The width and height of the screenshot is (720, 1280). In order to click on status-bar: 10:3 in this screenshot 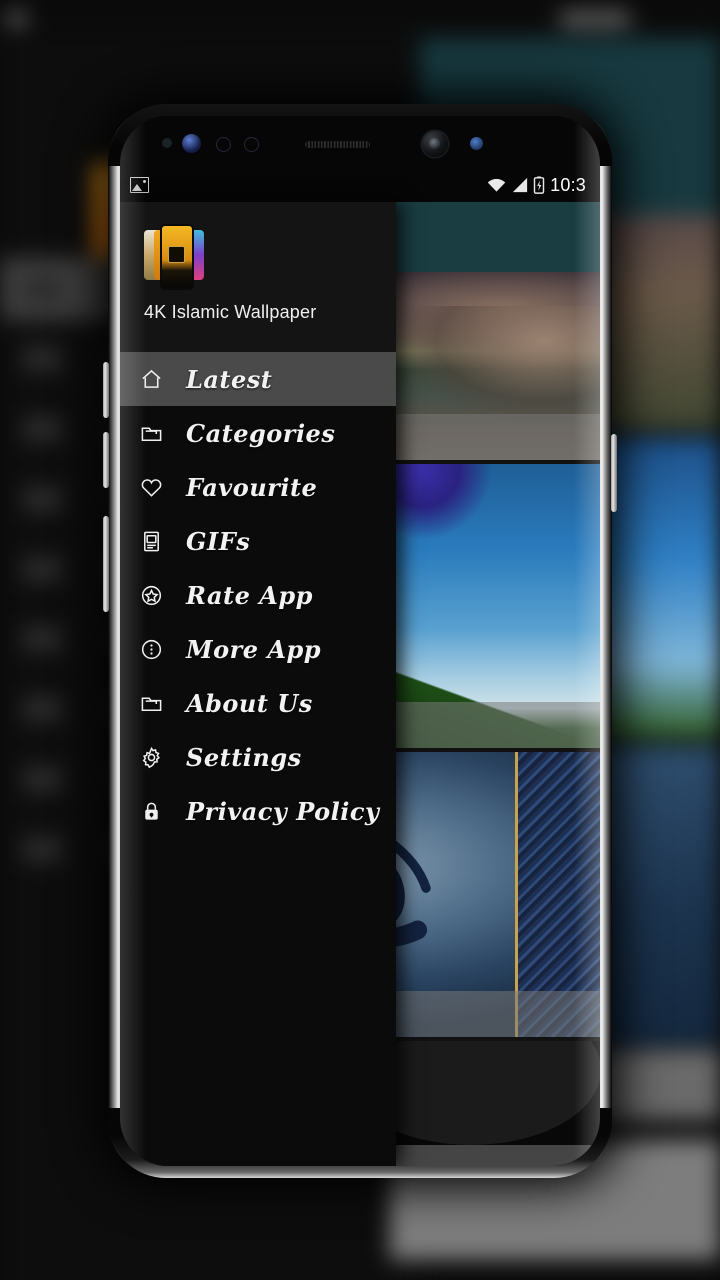, I will do `click(360, 185)`.